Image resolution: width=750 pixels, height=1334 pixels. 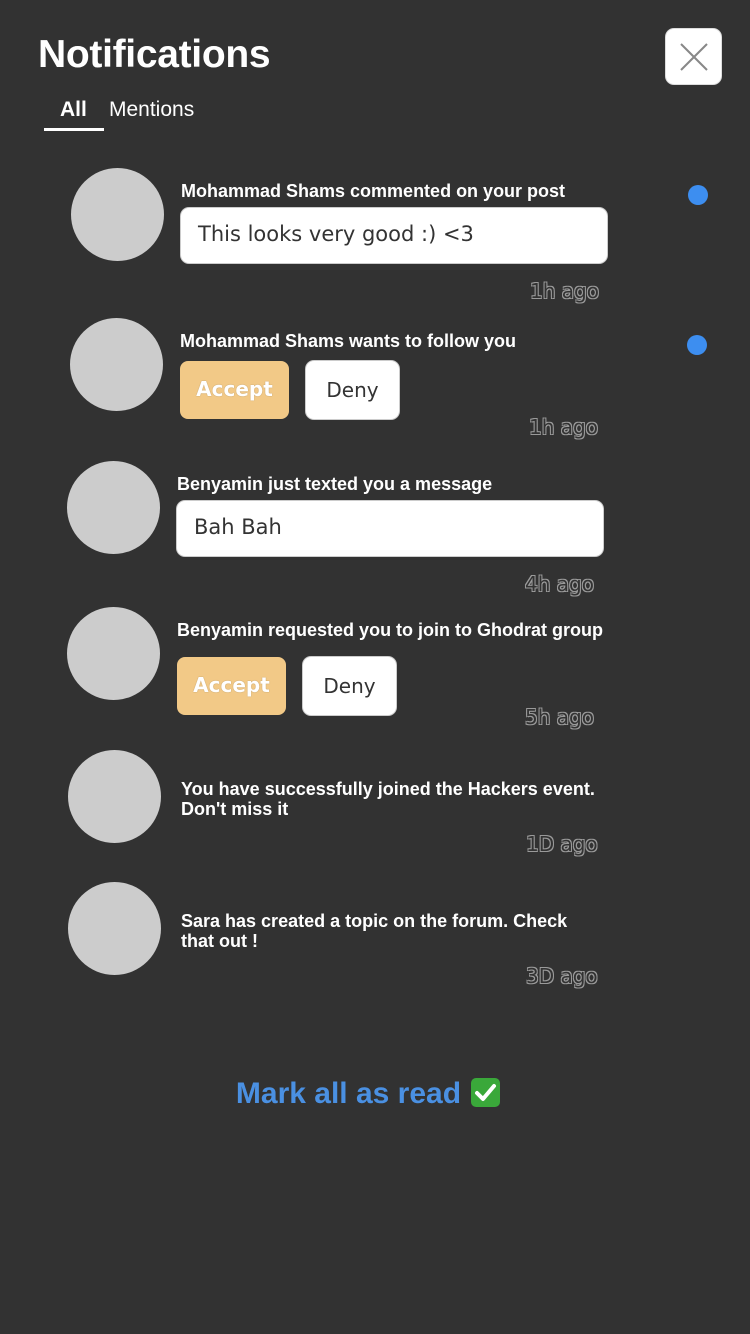 What do you see at coordinates (562, 844) in the screenshot?
I see `notification-time: 1D ago` at bounding box center [562, 844].